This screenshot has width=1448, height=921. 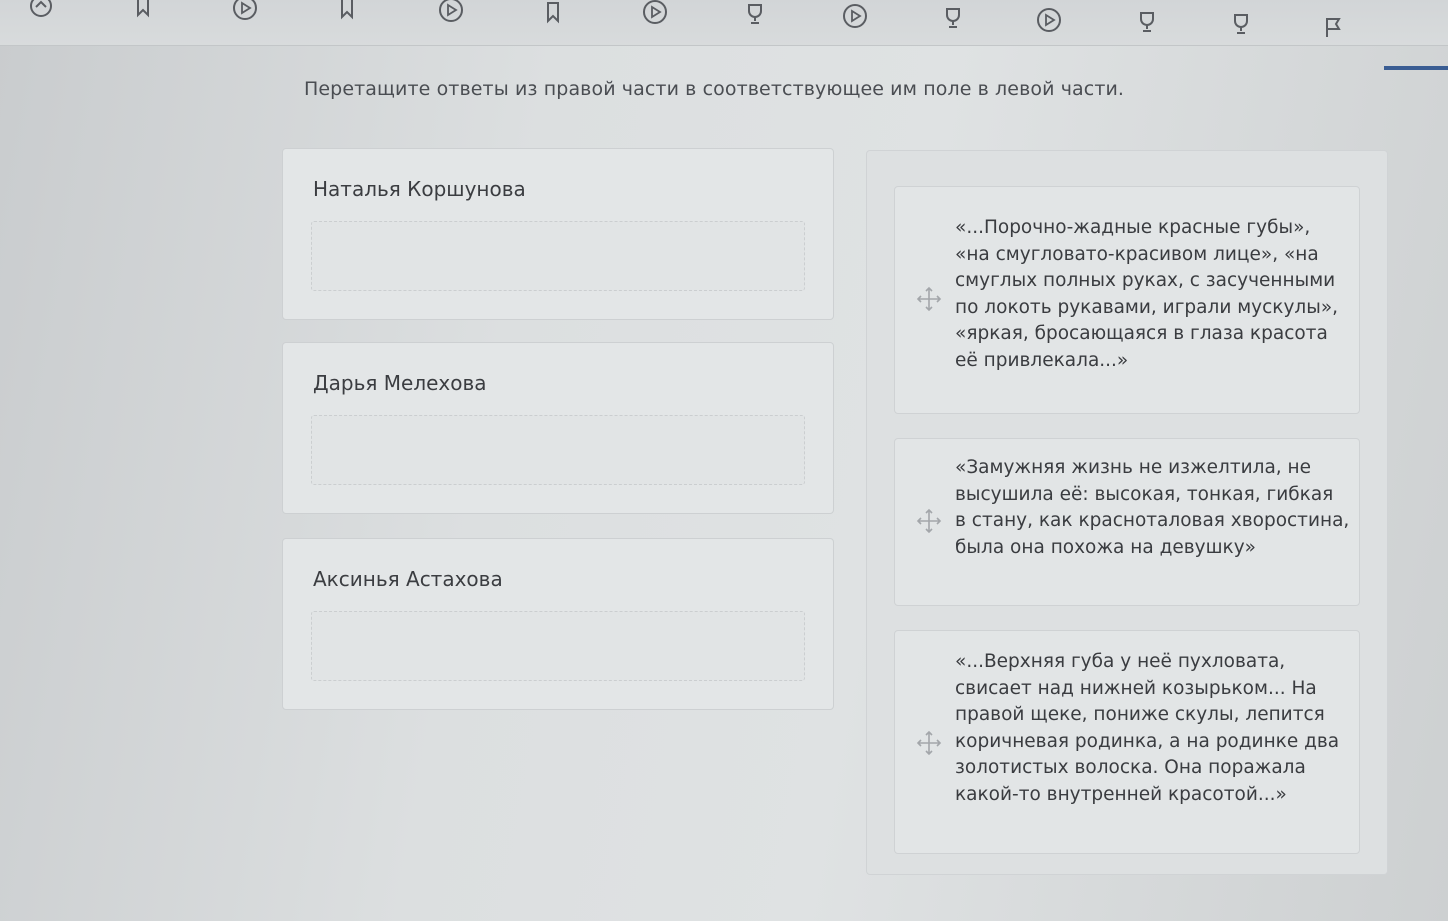 I want to click on active-tab-indicator, so click(x=1416, y=68).